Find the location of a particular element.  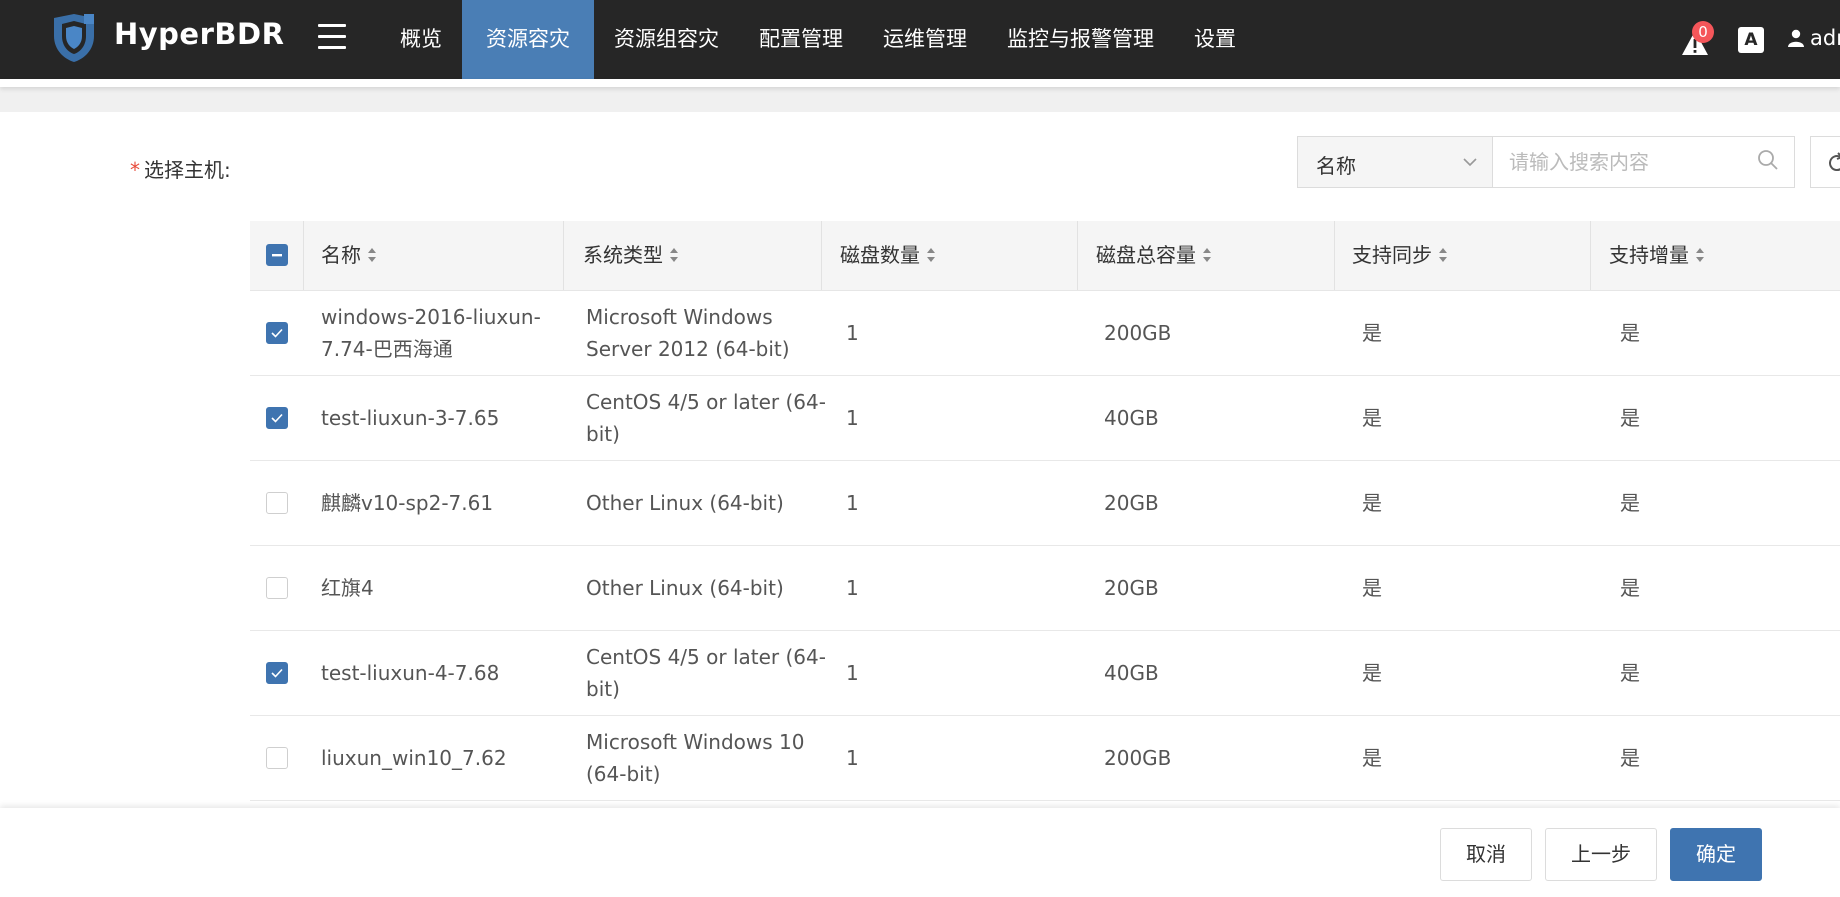

cell-name: test-liuxun-4-7.68 is located at coordinates (410, 673).